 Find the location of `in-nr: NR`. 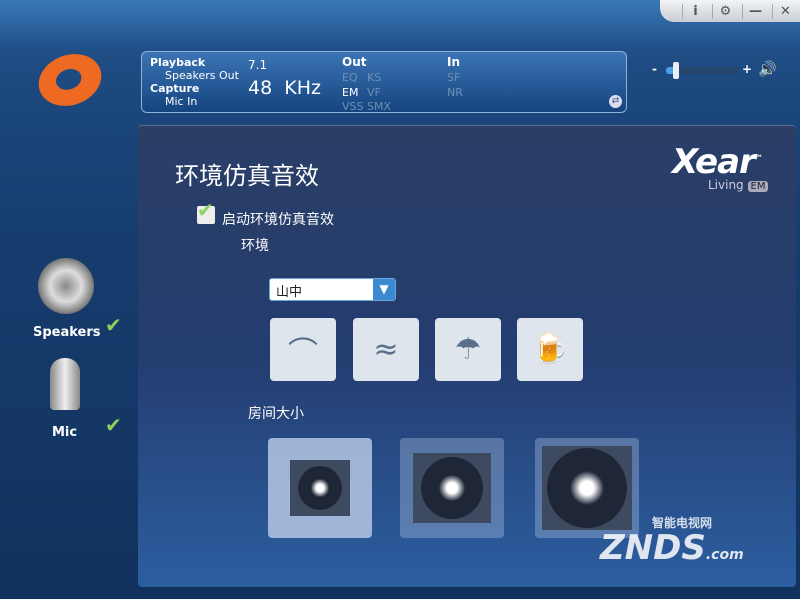

in-nr: NR is located at coordinates (455, 92).